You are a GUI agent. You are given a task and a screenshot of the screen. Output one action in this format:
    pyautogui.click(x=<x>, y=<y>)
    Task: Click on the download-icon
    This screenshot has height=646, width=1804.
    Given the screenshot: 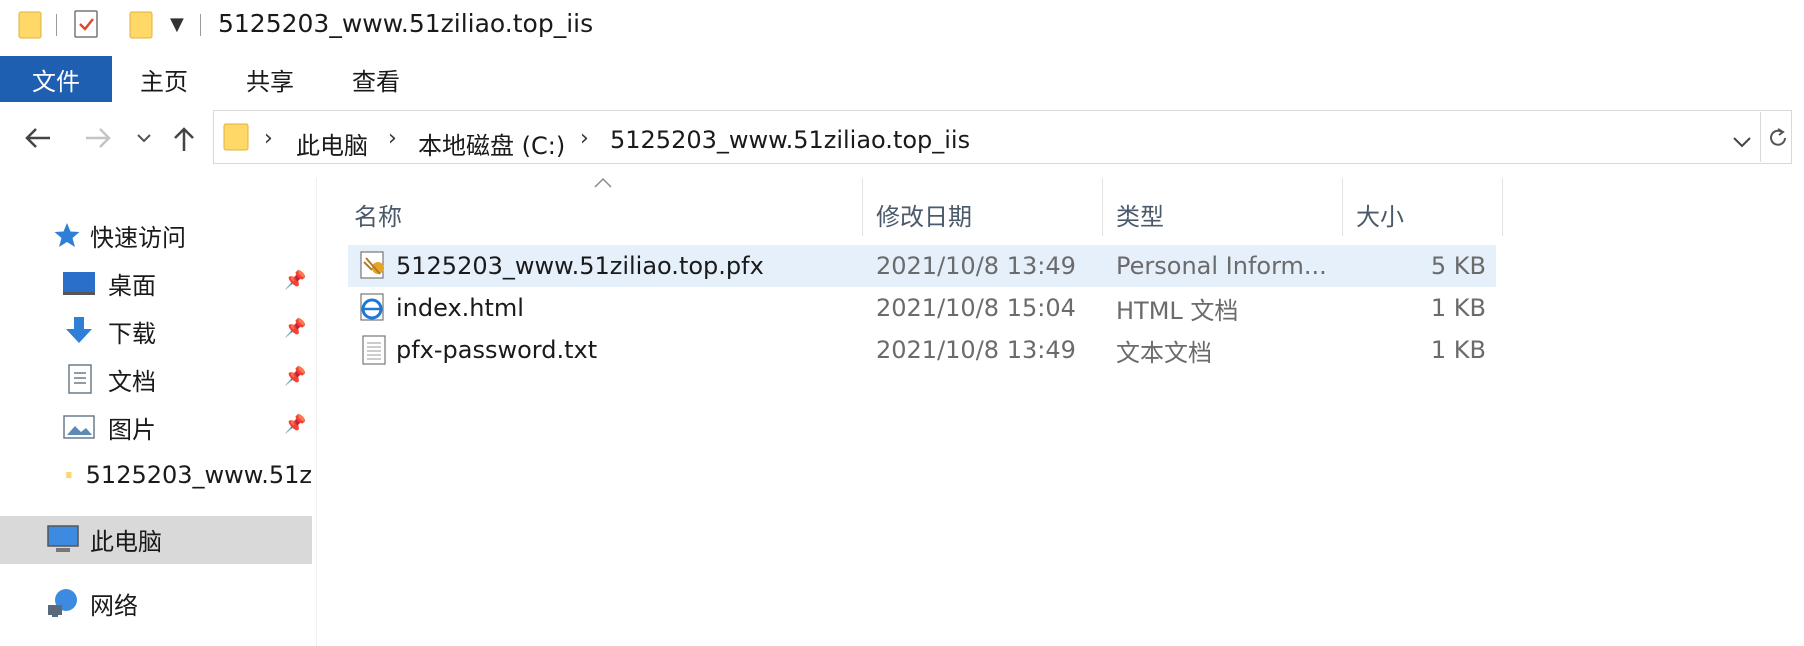 What is the action you would take?
    pyautogui.click(x=79, y=330)
    